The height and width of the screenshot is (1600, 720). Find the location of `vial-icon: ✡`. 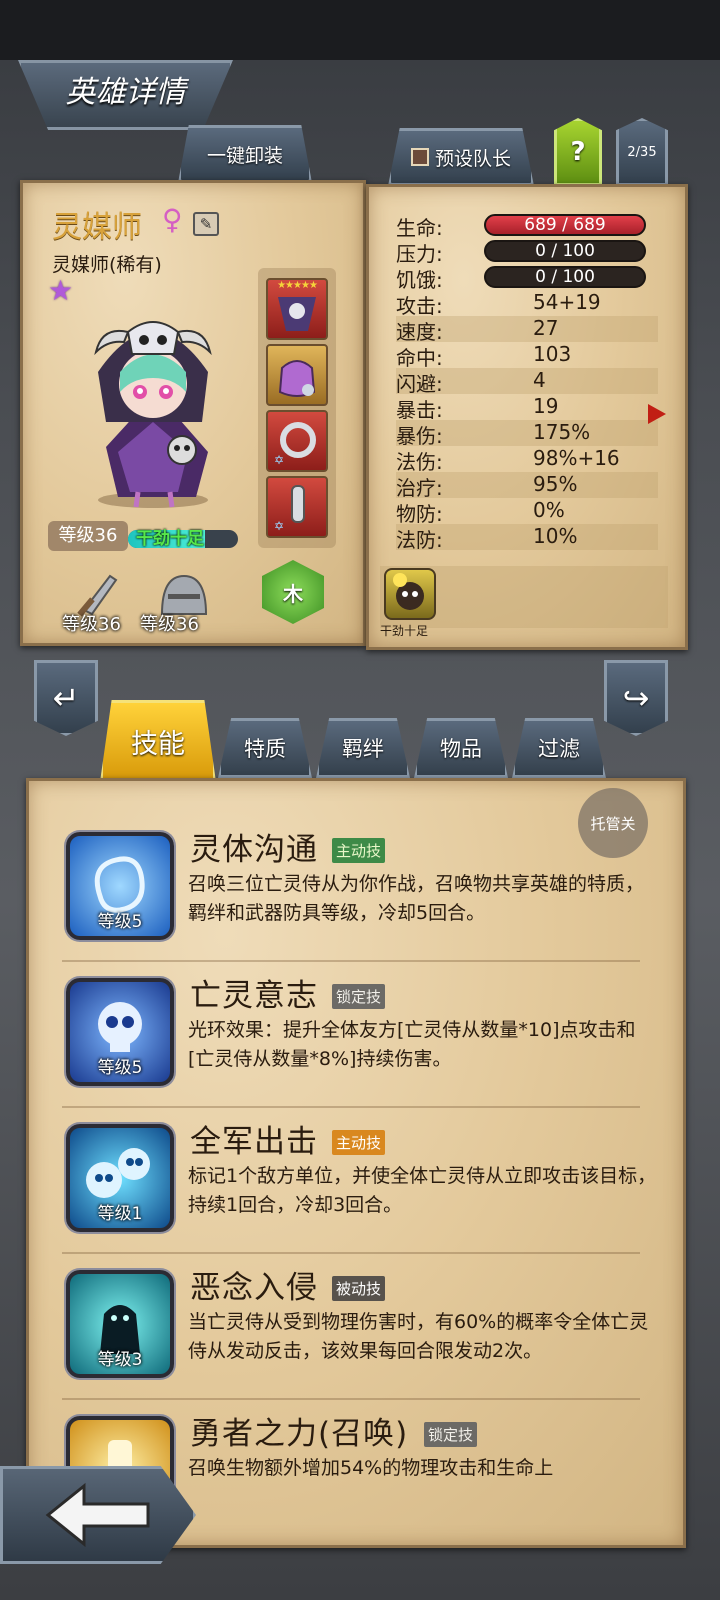

vial-icon: ✡ is located at coordinates (289, 509).